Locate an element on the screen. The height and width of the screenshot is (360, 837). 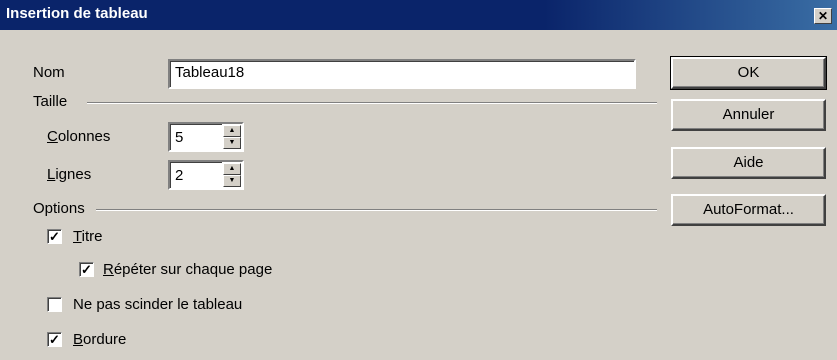
close-button: ✕ is located at coordinates (823, 16).